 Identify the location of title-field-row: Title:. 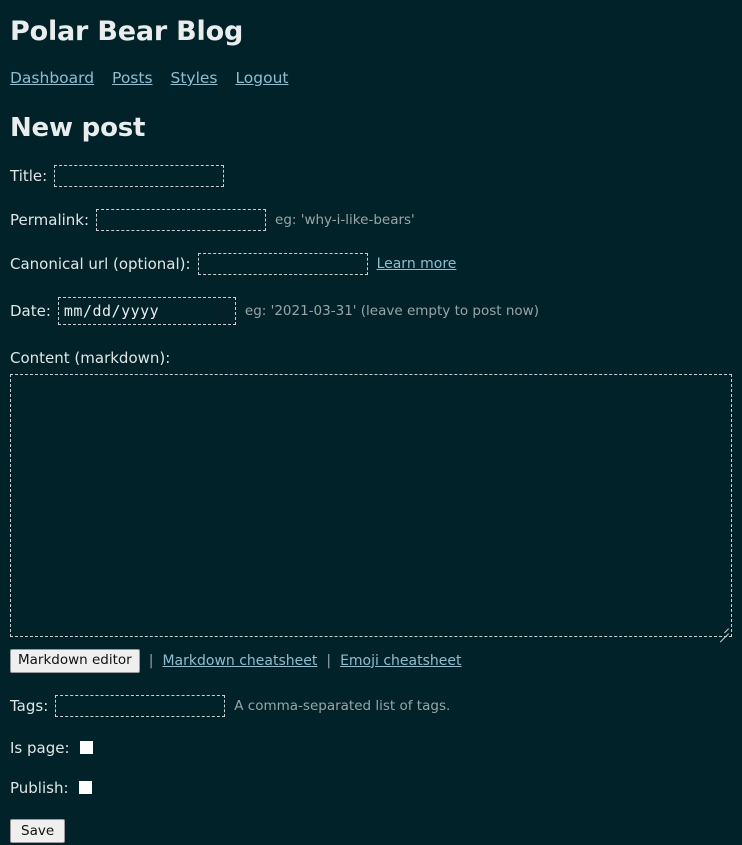
(371, 176).